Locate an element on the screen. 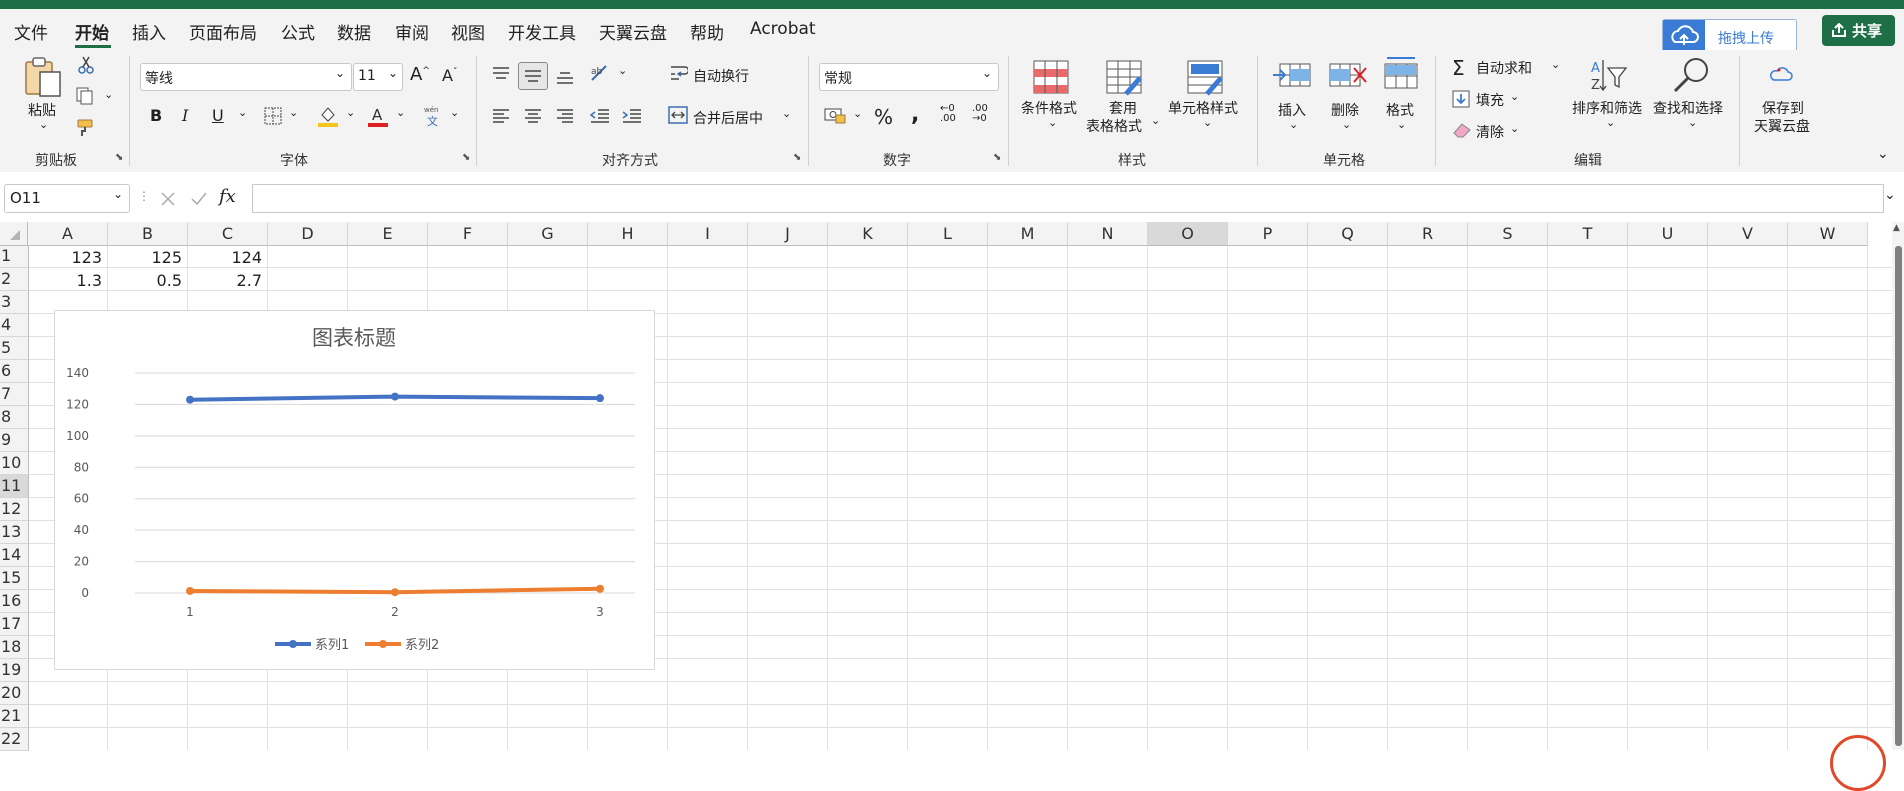 This screenshot has height=791, width=1904. font-color-icon: A is located at coordinates (378, 116).